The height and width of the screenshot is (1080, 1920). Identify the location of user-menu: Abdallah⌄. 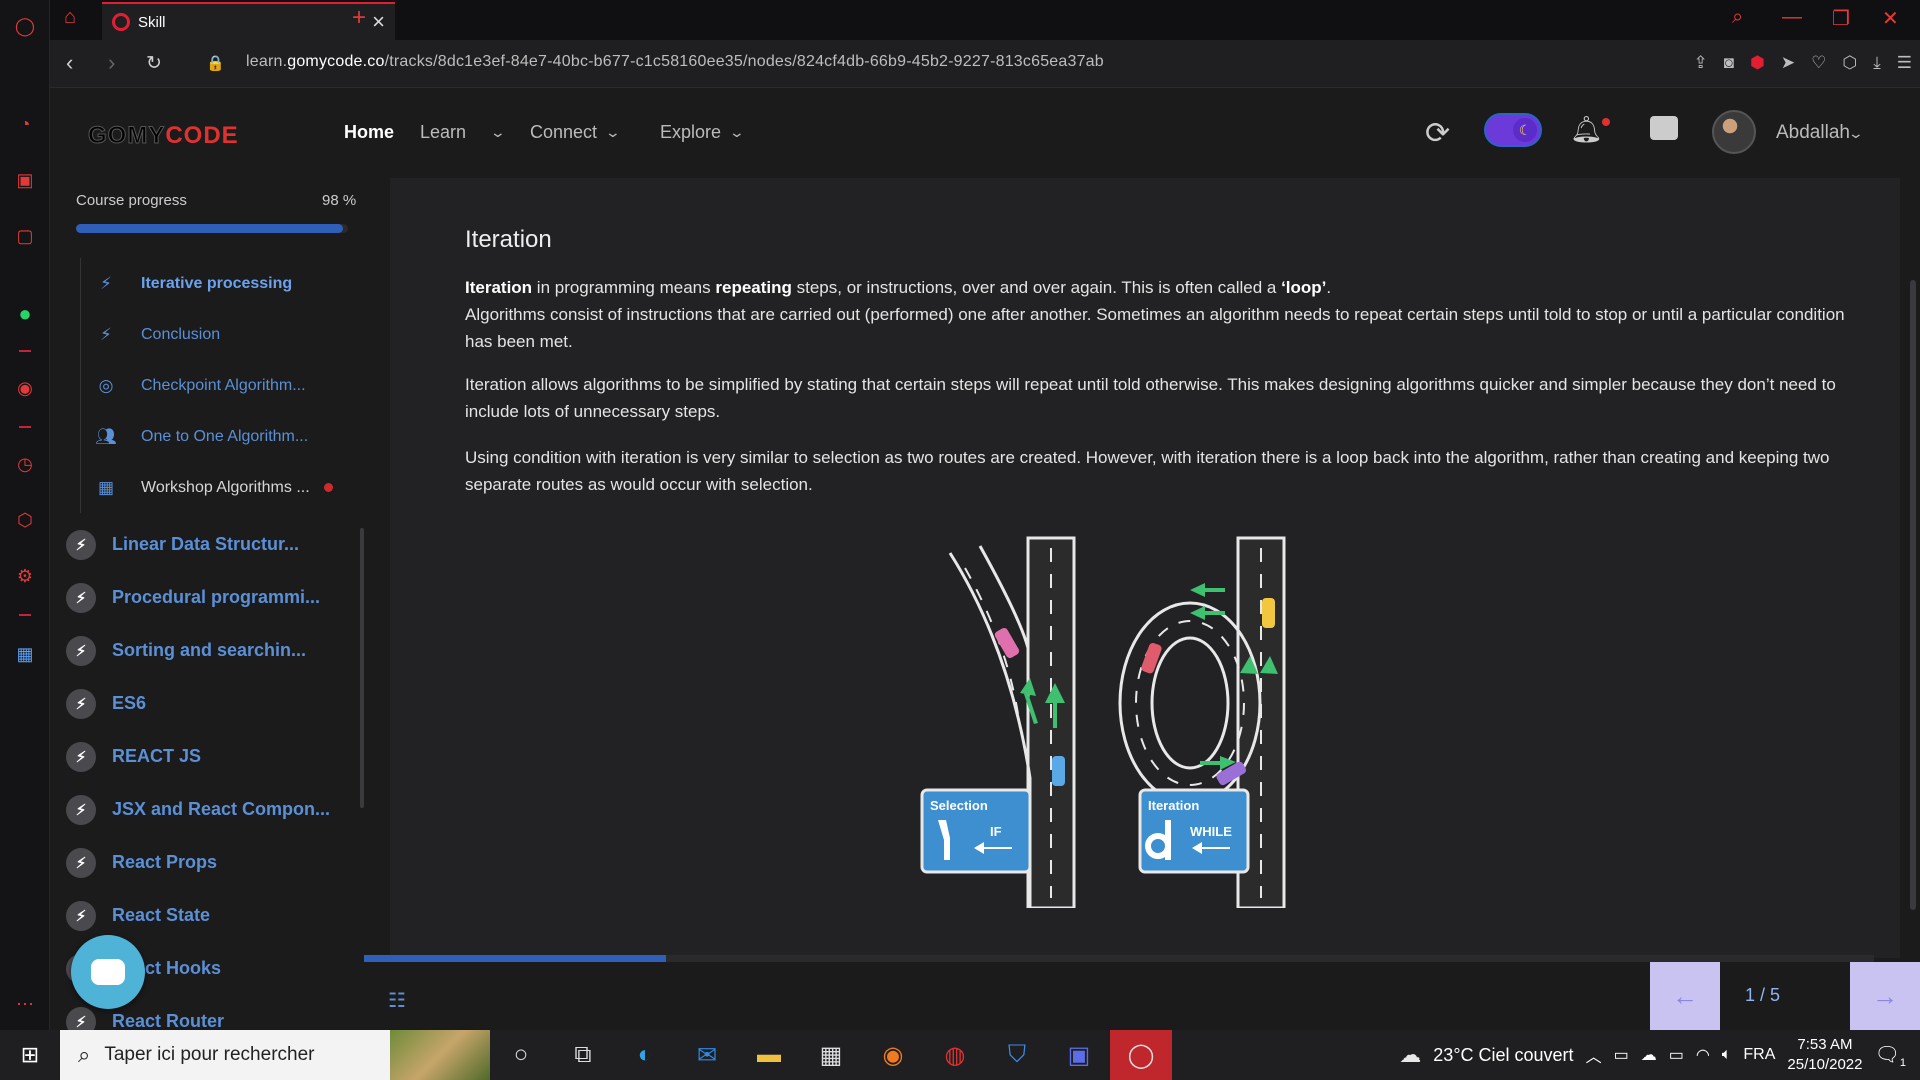
(1820, 133).